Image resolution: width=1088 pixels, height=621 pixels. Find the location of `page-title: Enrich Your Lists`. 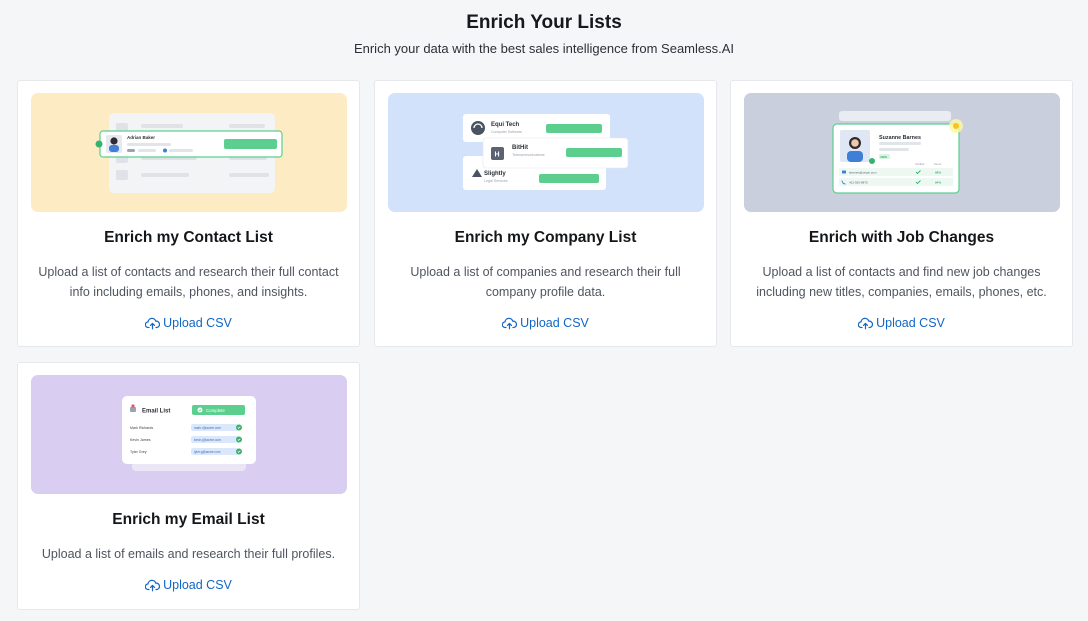

page-title: Enrich Your Lists is located at coordinates (544, 22).